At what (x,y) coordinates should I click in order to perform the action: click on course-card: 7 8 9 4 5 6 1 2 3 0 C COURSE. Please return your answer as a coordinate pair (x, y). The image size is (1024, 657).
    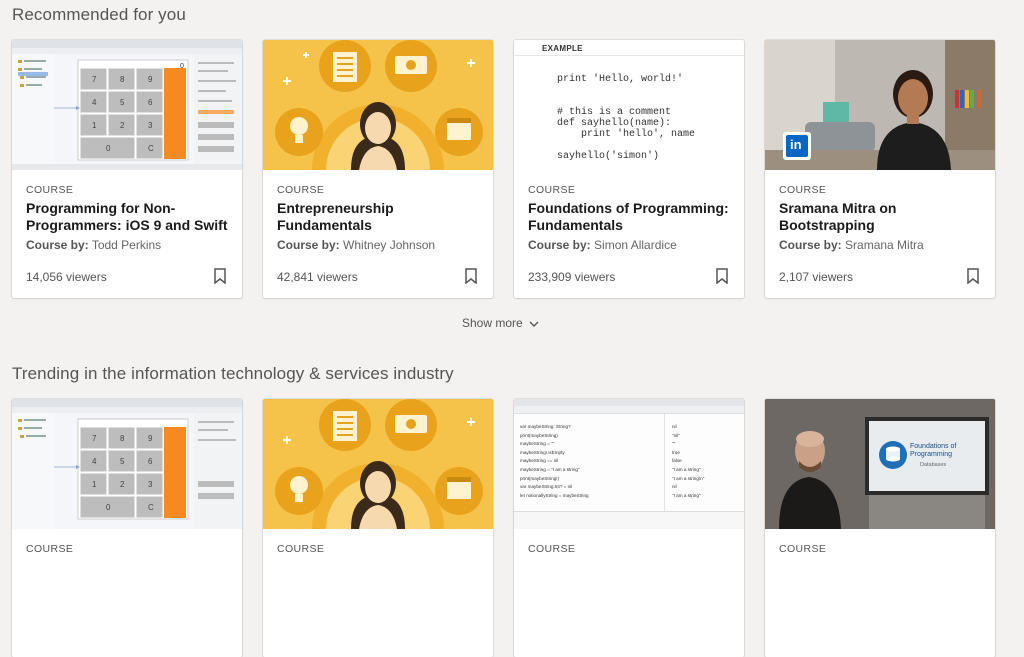
    Looking at the image, I should click on (127, 528).